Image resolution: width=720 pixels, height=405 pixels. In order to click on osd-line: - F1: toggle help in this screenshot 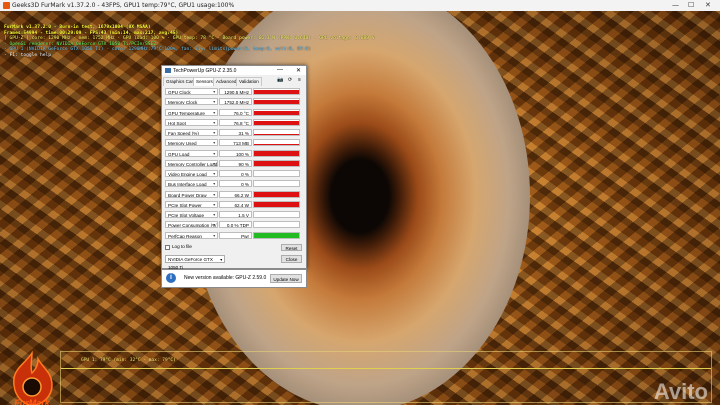, I will do `click(28, 55)`.